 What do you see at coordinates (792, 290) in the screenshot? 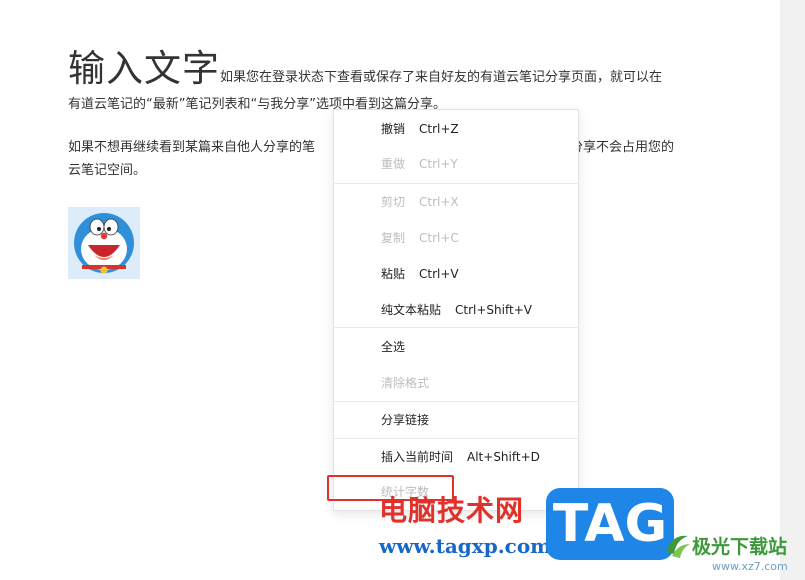
I see `vertical-scrollbar` at bounding box center [792, 290].